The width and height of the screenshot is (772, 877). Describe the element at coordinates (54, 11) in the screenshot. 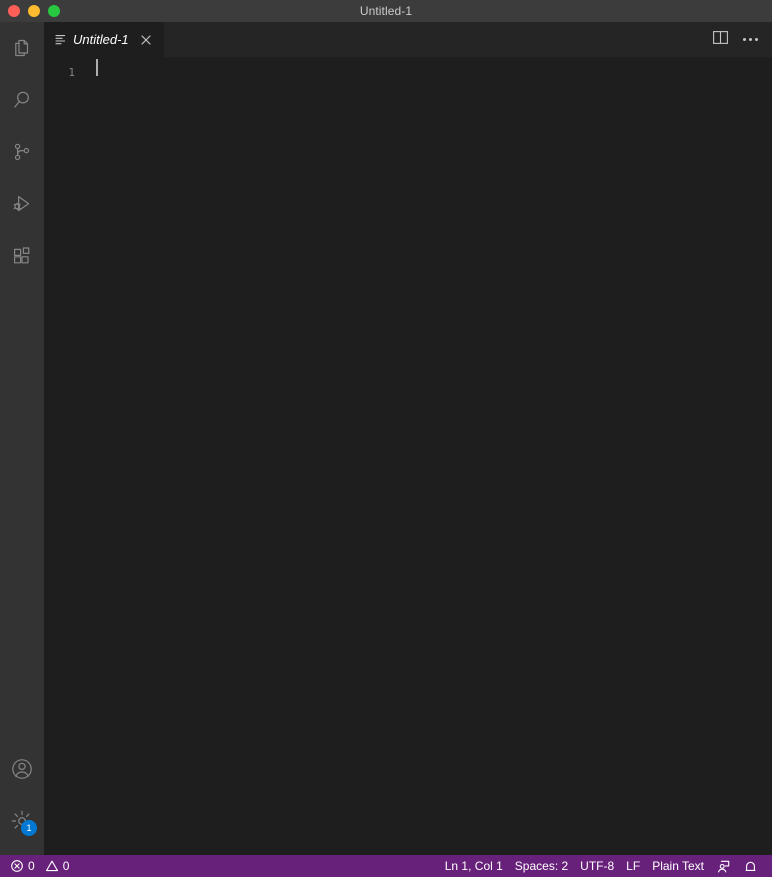

I see `maximize-window-button` at that location.